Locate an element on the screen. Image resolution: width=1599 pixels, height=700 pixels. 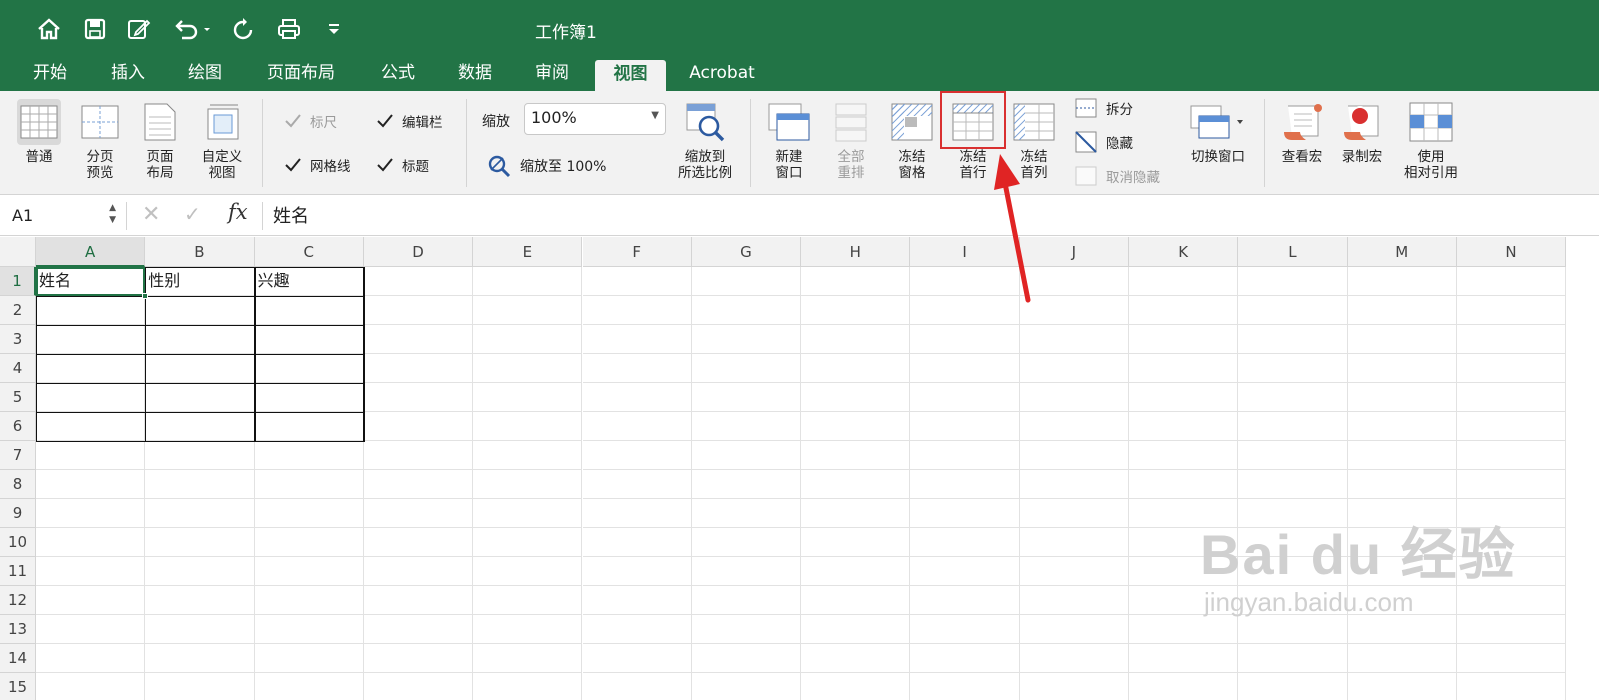
cell-d1 is located at coordinates (418, 281).